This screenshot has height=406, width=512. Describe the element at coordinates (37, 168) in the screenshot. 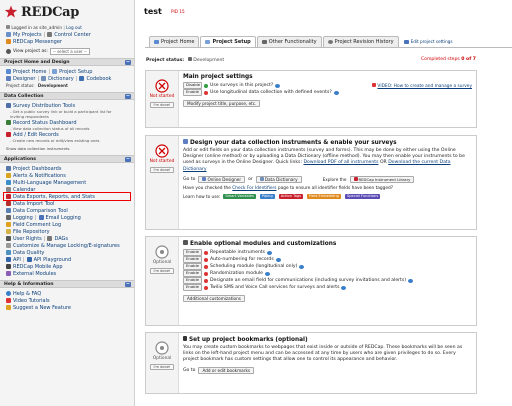

I see `app-label: Project Dashboards` at that location.